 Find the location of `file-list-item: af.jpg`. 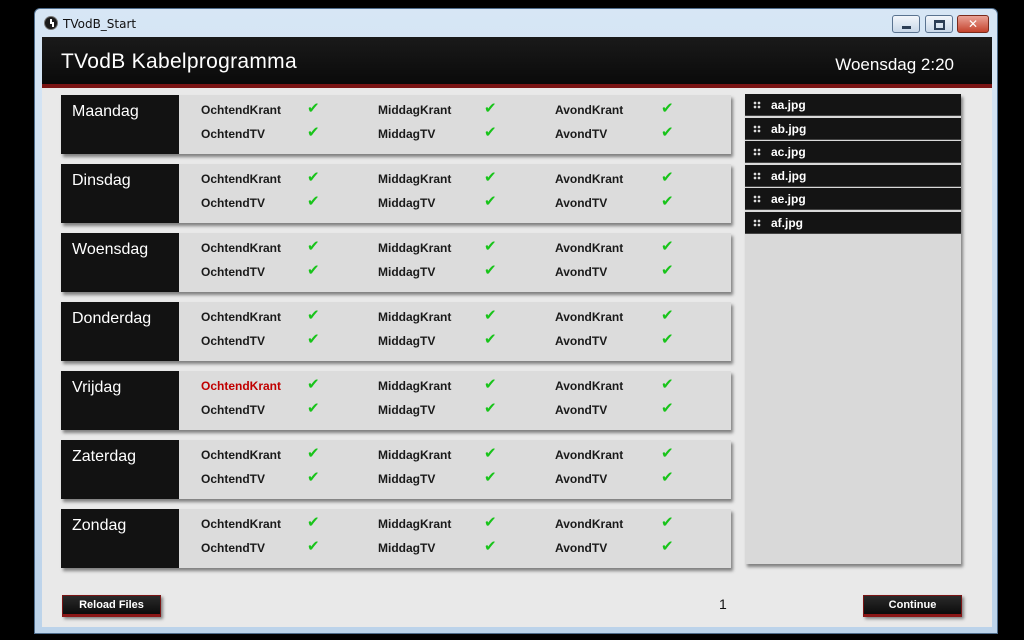

file-list-item: af.jpg is located at coordinates (853, 223).